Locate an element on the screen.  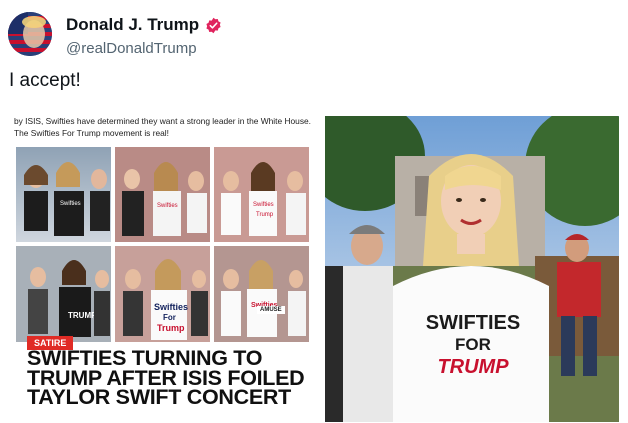
shirt-text: SWIFTIES FOR TRUMP is located at coordinates (473, 345).